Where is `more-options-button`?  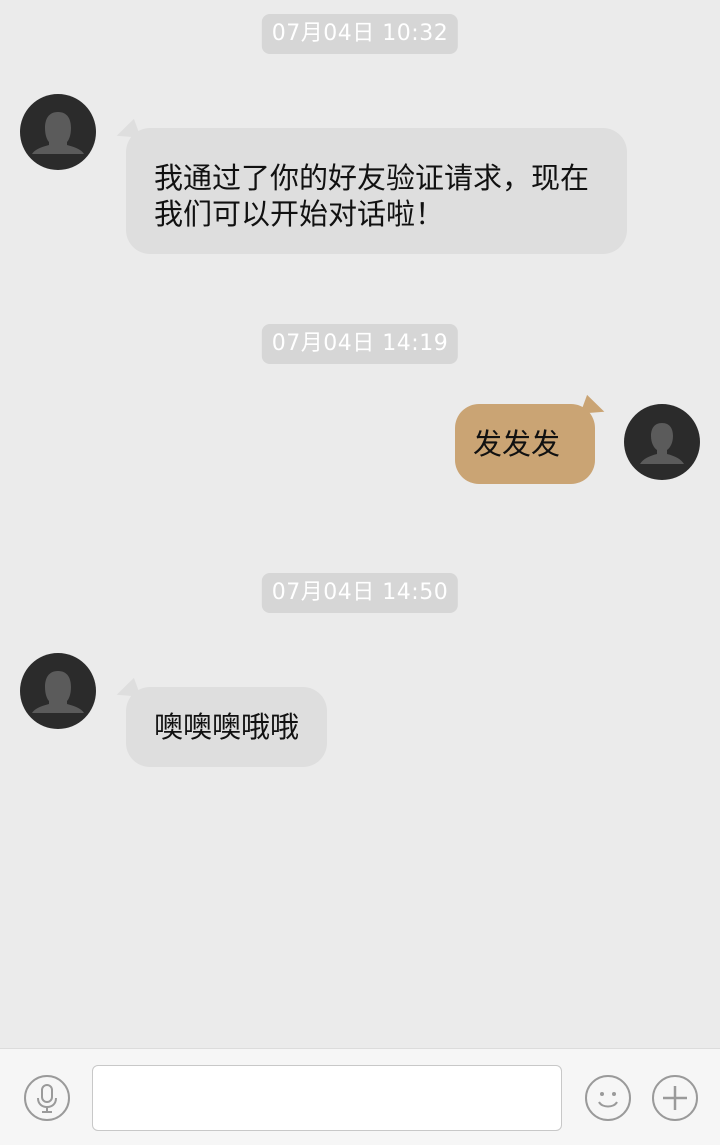
more-options-button is located at coordinates (675, 1098).